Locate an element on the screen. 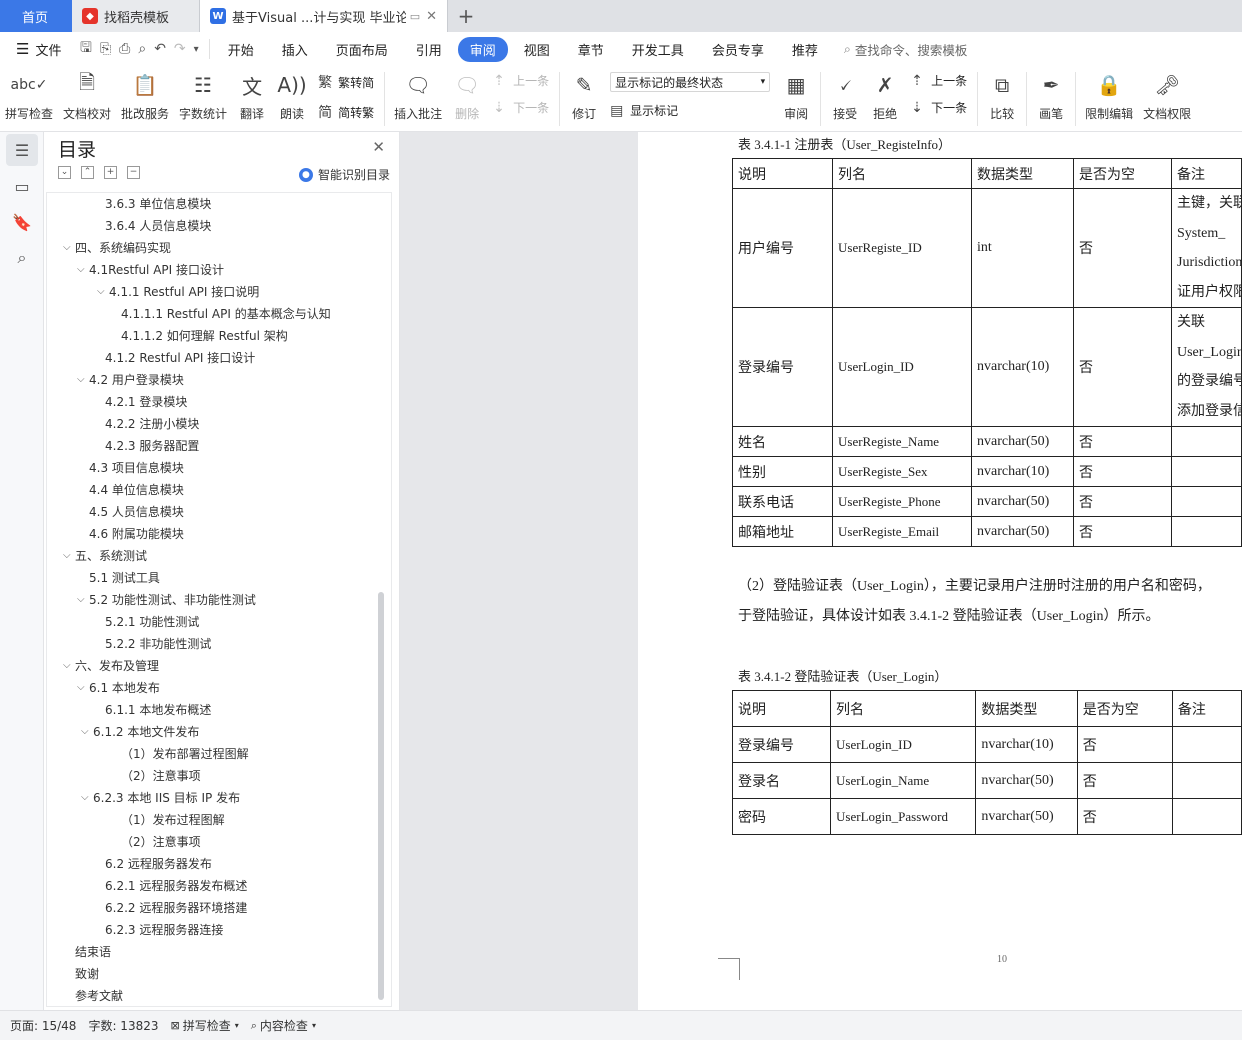  page-indicator: 页面: 15/48 is located at coordinates (43, 1025).